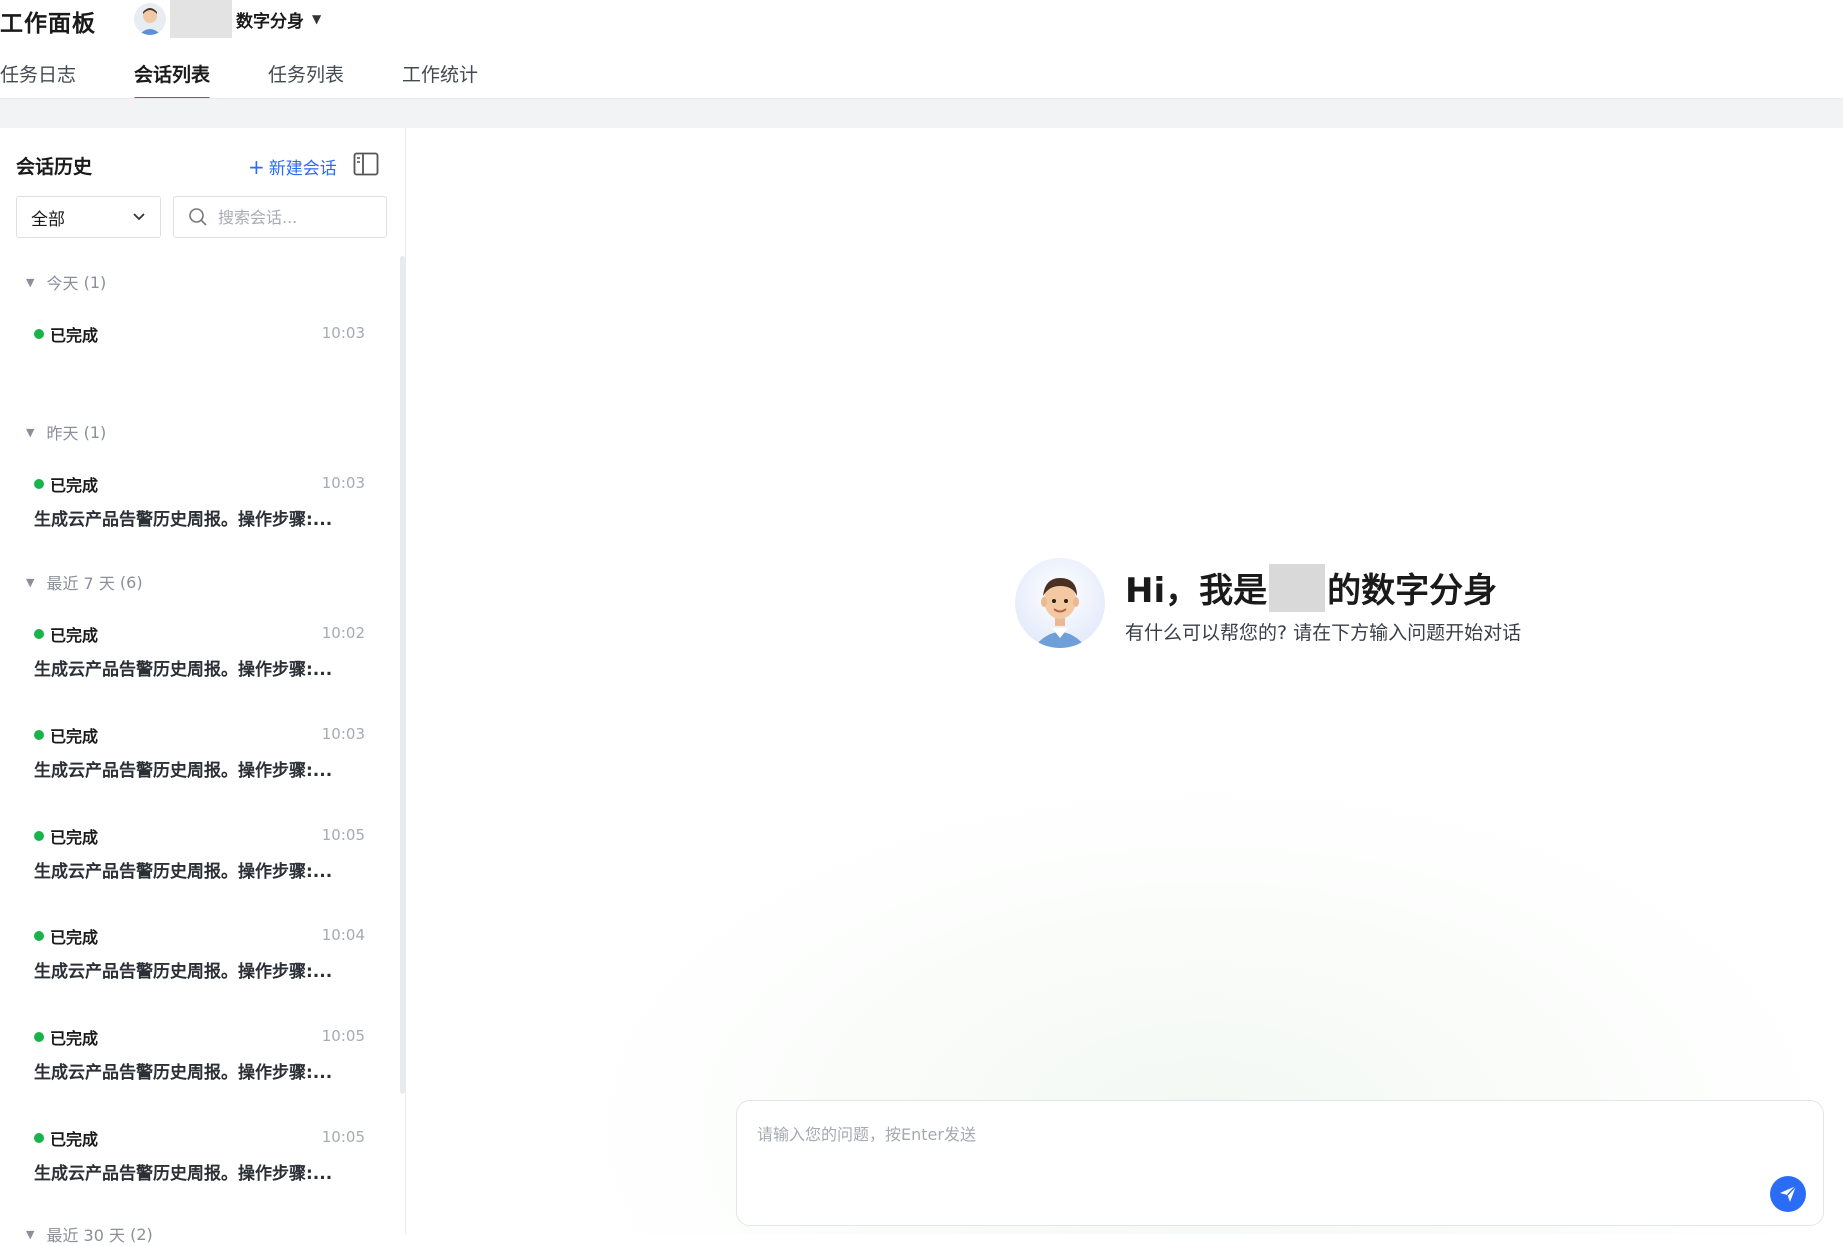  Describe the element at coordinates (86, 1235) in the screenshot. I see `group-label: 最近 30 天` at that location.